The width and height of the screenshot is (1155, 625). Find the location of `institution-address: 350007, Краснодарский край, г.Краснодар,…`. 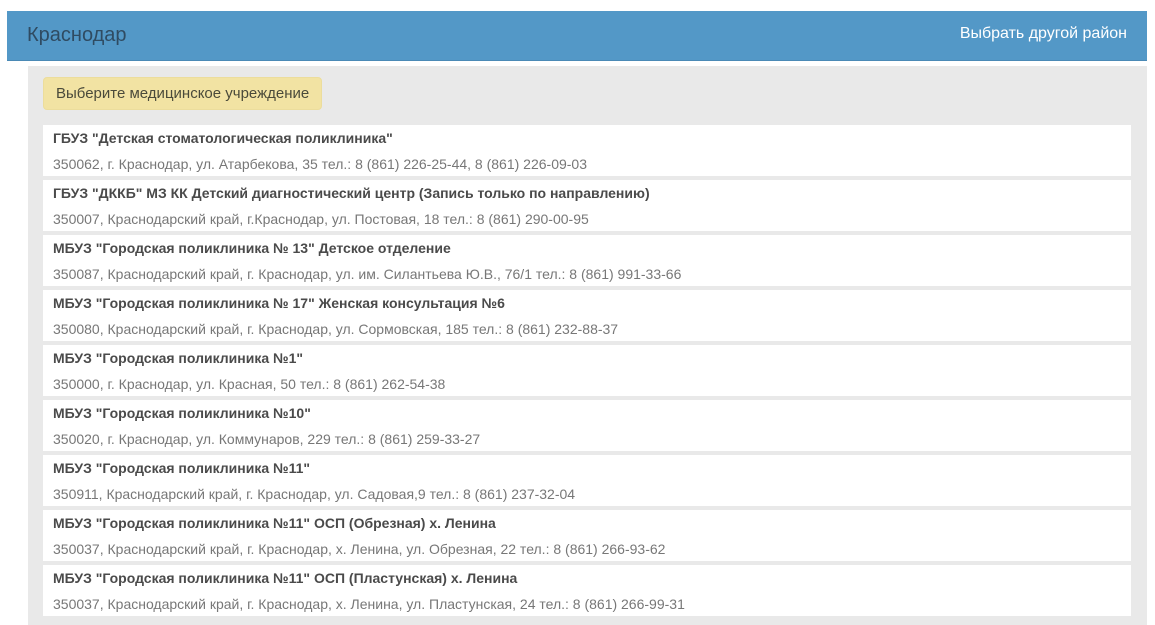

institution-address: 350007, Краснодарский край, г.Краснодар,… is located at coordinates (321, 219).